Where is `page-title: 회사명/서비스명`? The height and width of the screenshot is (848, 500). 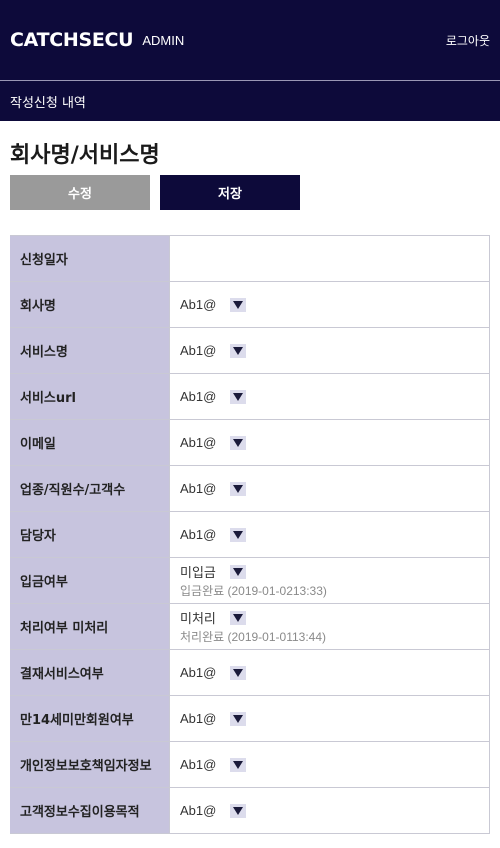
page-title: 회사명/서비스명 is located at coordinates (85, 155).